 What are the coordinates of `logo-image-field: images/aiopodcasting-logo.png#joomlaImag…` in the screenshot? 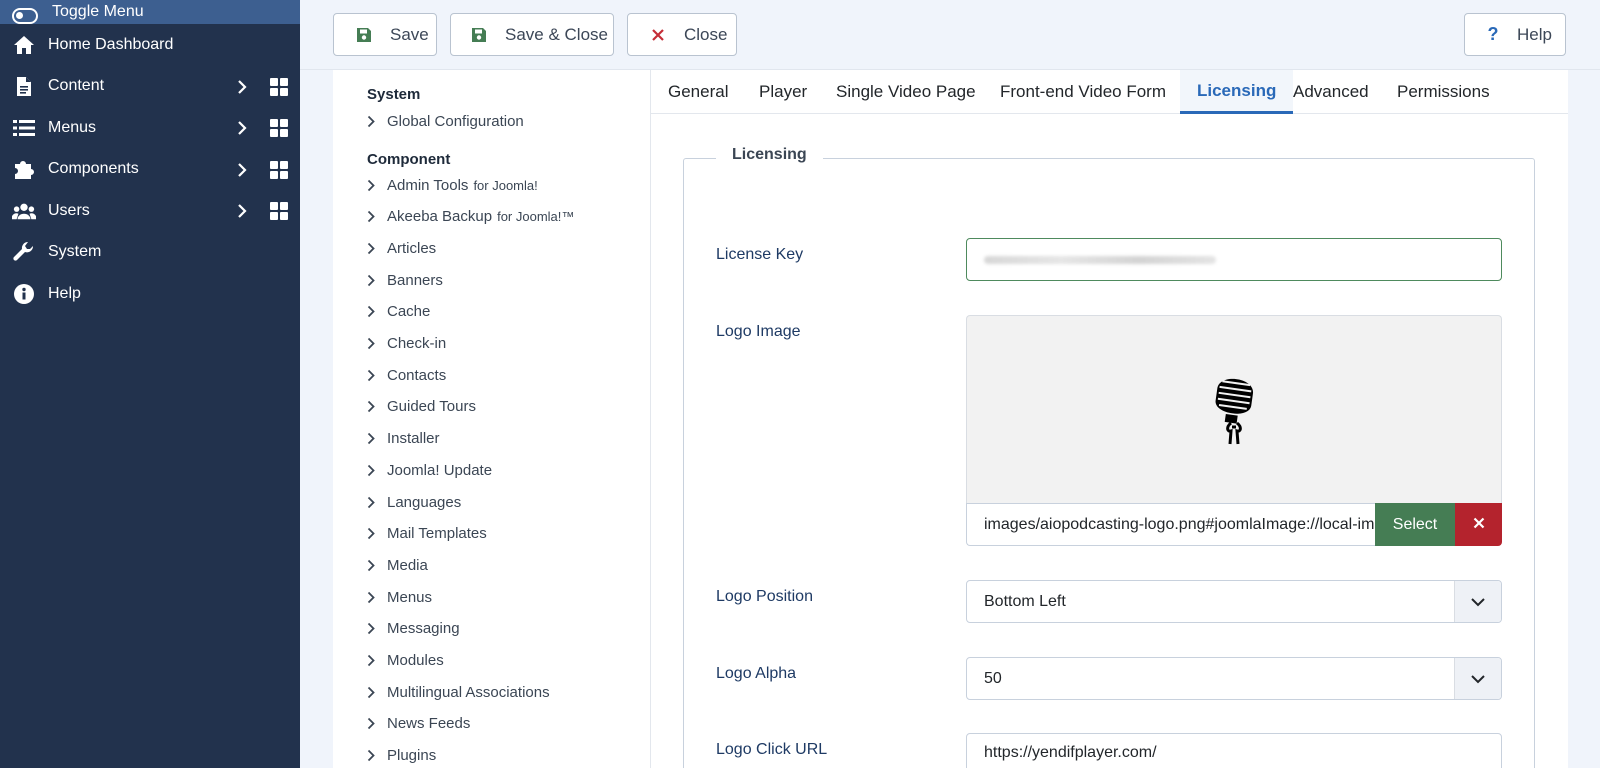 It's located at (1234, 524).